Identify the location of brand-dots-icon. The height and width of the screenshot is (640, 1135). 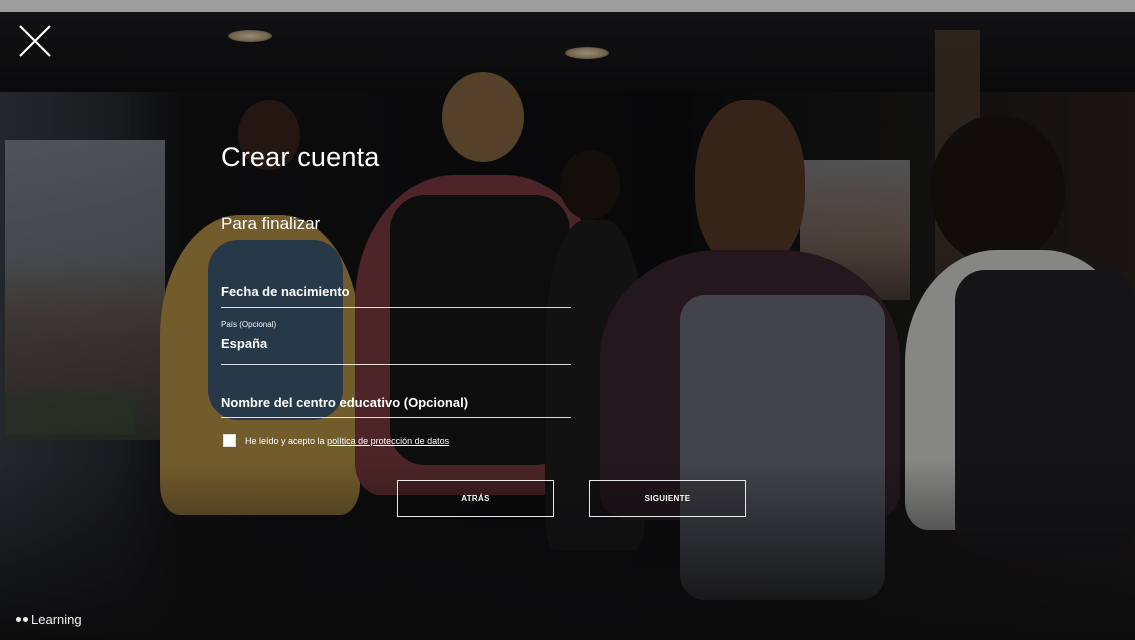
(22, 619).